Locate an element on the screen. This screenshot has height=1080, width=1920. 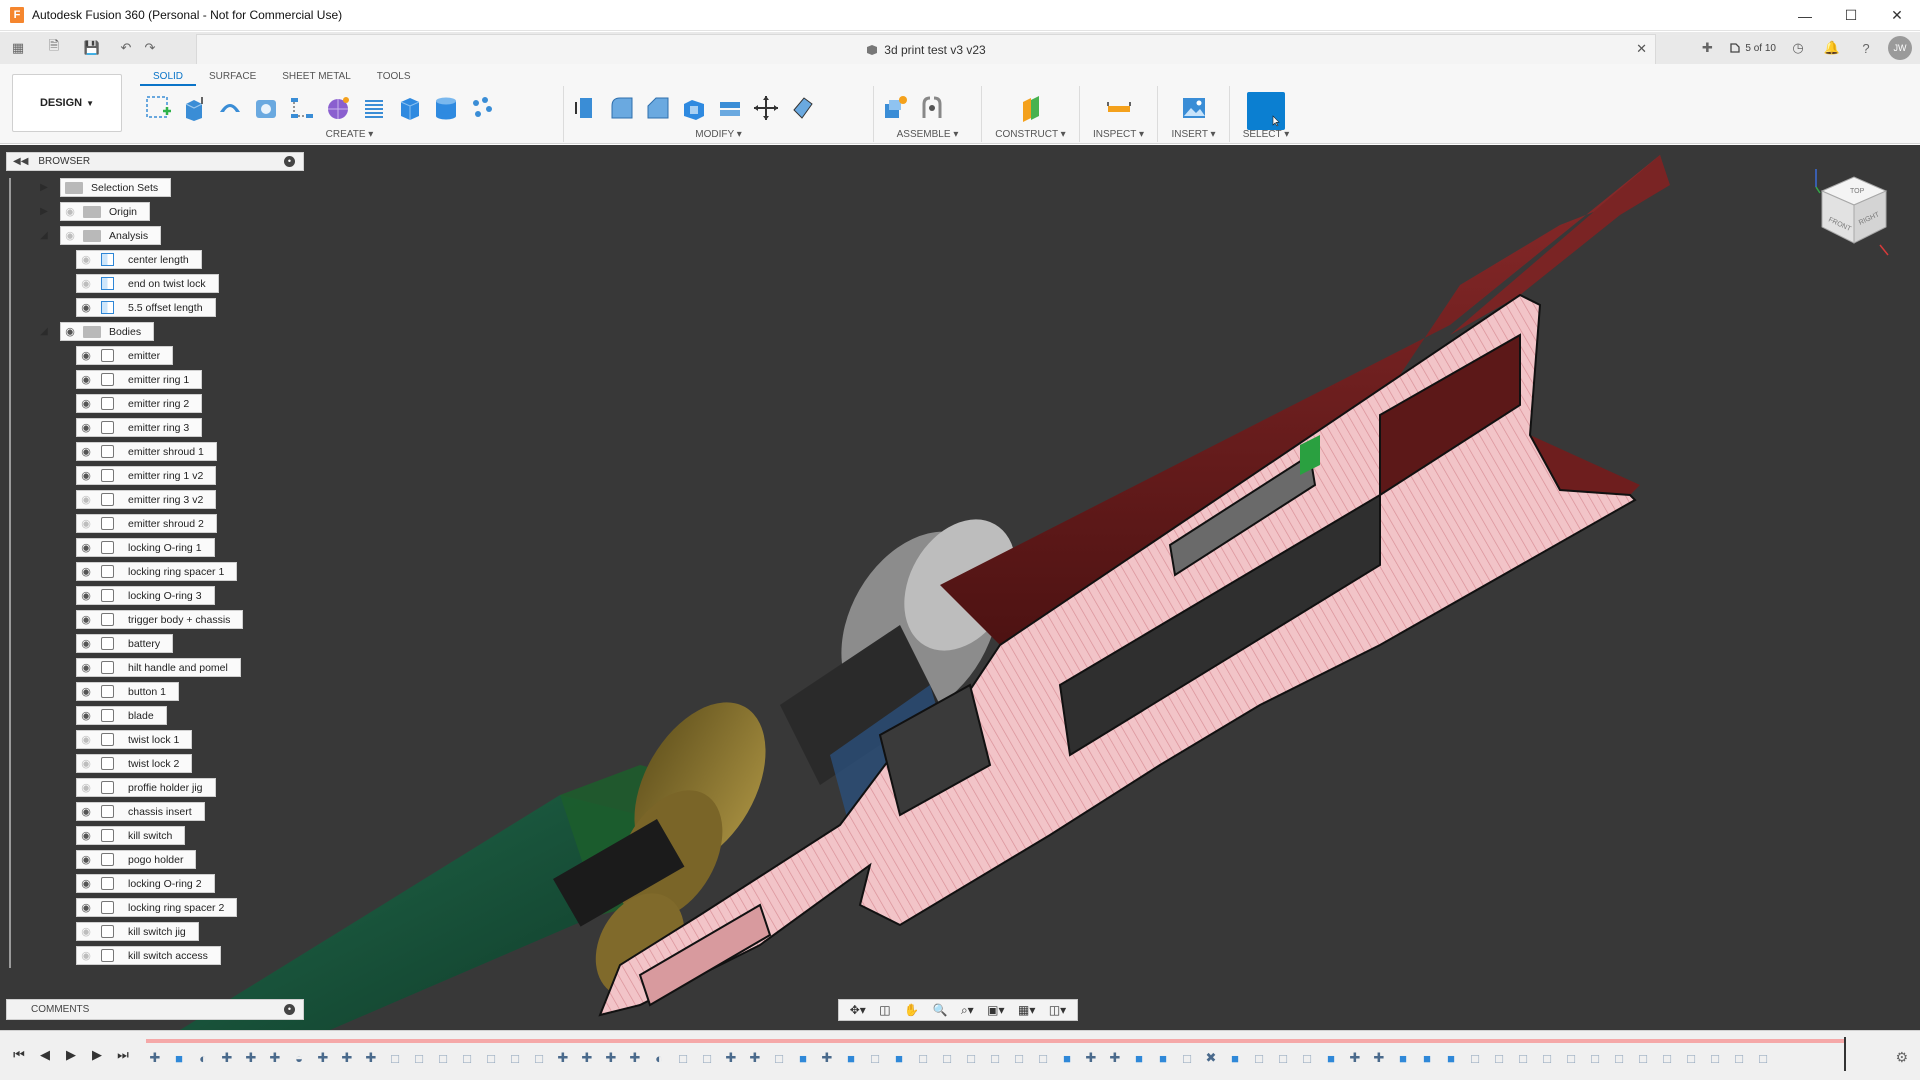
comments-panel-header: COMMENTS • is located at coordinates (155, 1009).